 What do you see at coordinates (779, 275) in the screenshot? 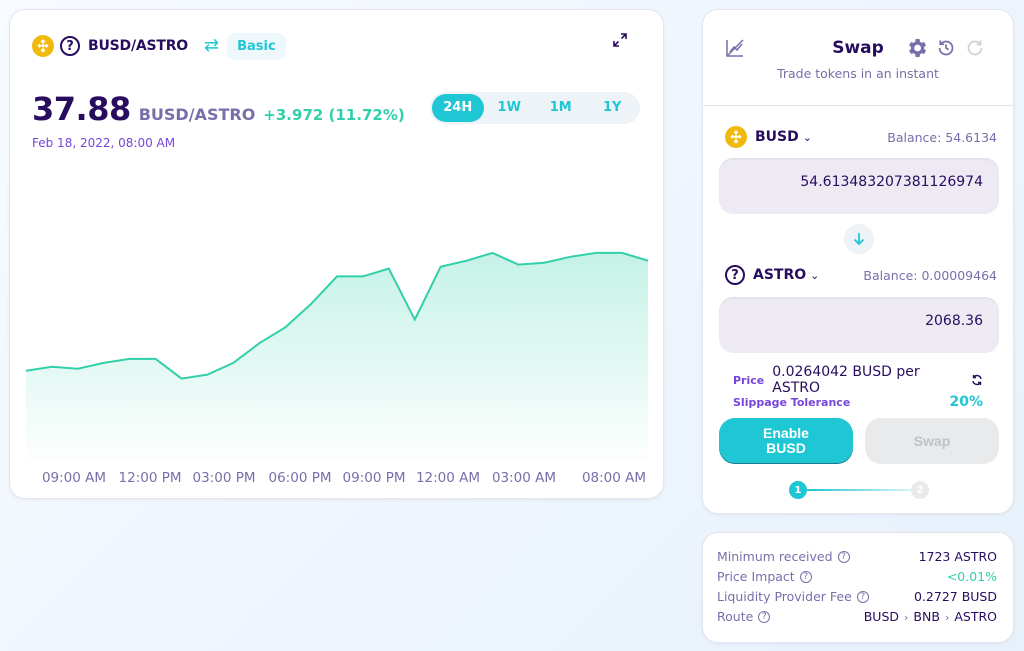
I see `to-token-select: ASTRO` at bounding box center [779, 275].